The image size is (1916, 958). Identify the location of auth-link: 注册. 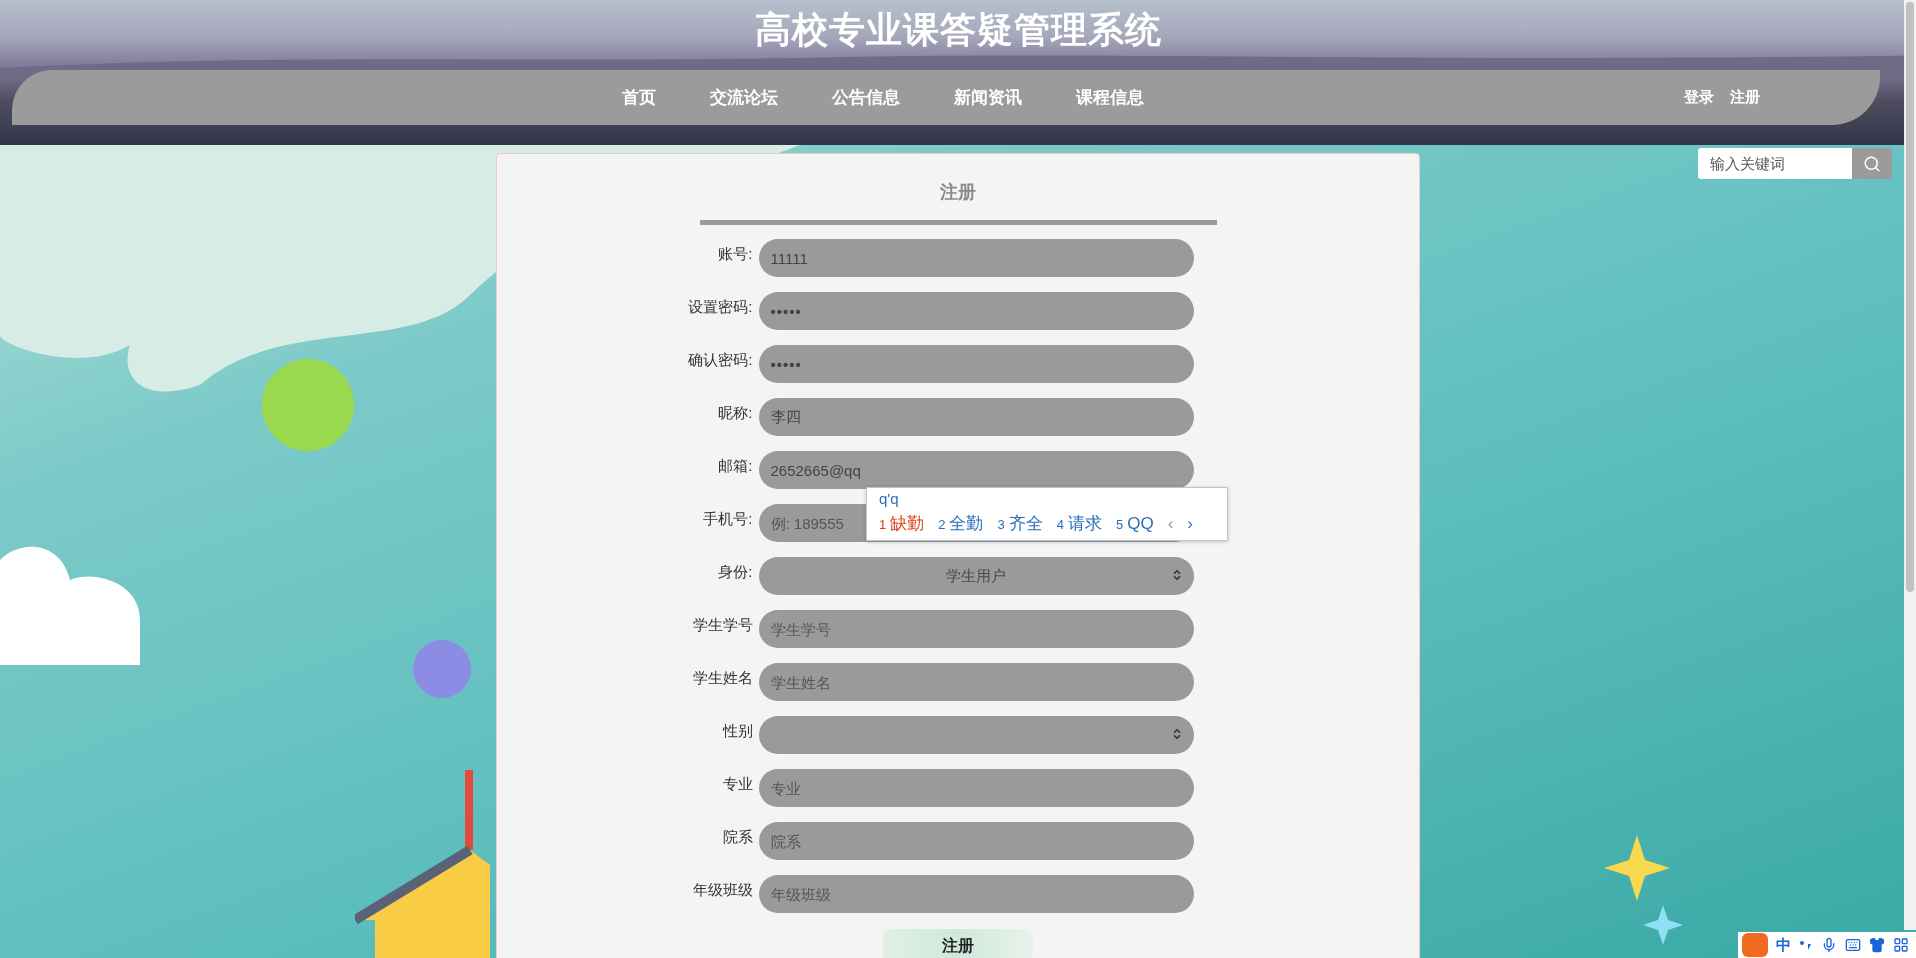
(1745, 97).